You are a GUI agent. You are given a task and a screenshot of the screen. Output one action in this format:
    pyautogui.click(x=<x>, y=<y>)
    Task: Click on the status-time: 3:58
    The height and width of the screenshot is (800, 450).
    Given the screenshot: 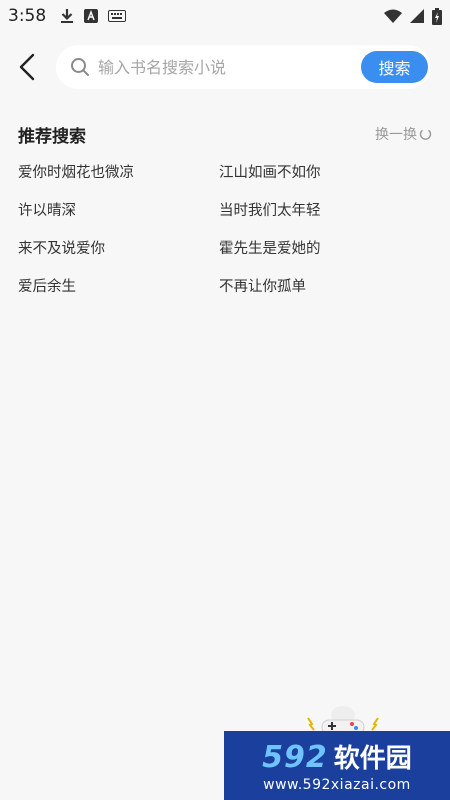 What is the action you would take?
    pyautogui.click(x=27, y=16)
    